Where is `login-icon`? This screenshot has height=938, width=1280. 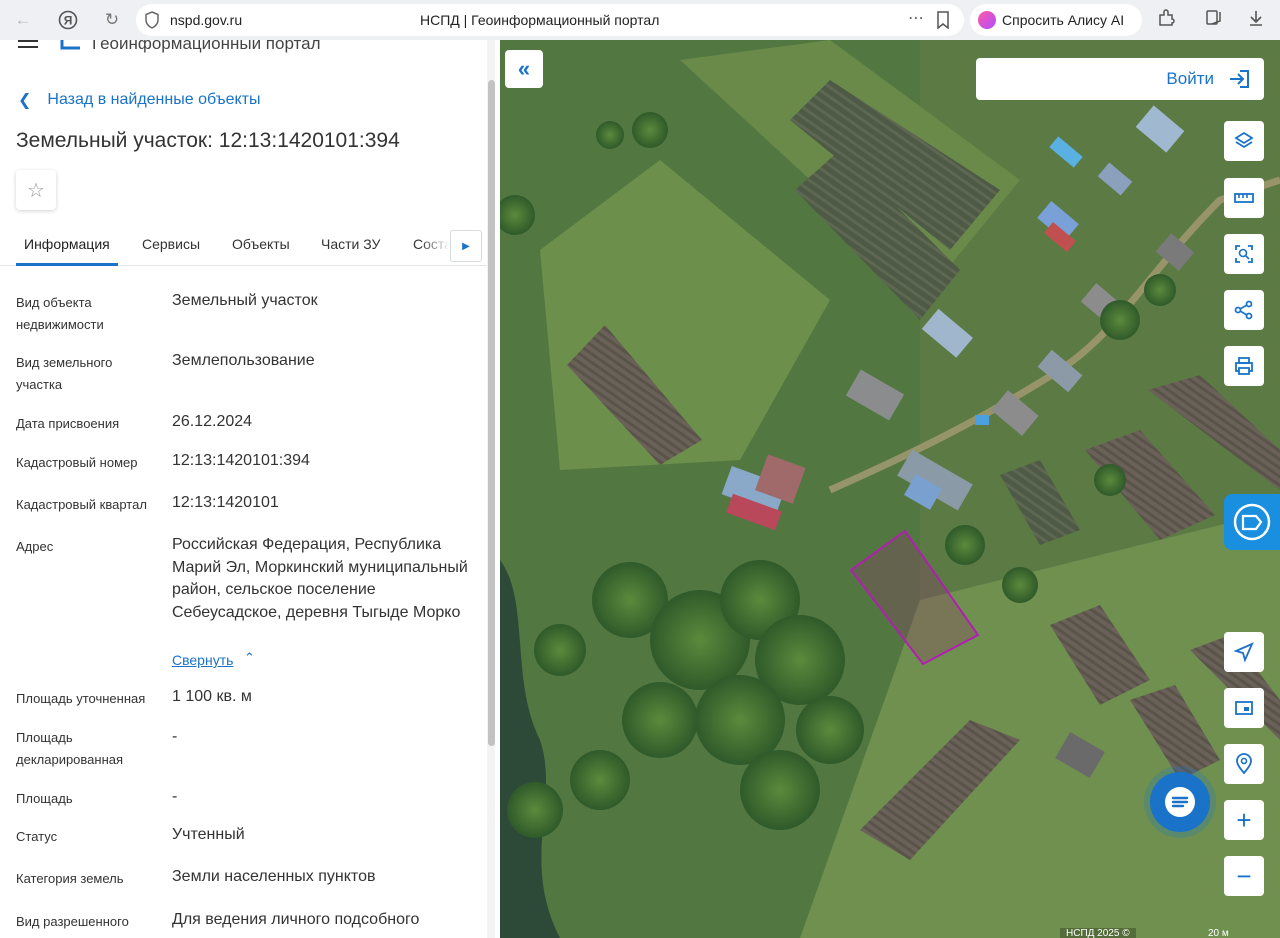 login-icon is located at coordinates (1239, 79).